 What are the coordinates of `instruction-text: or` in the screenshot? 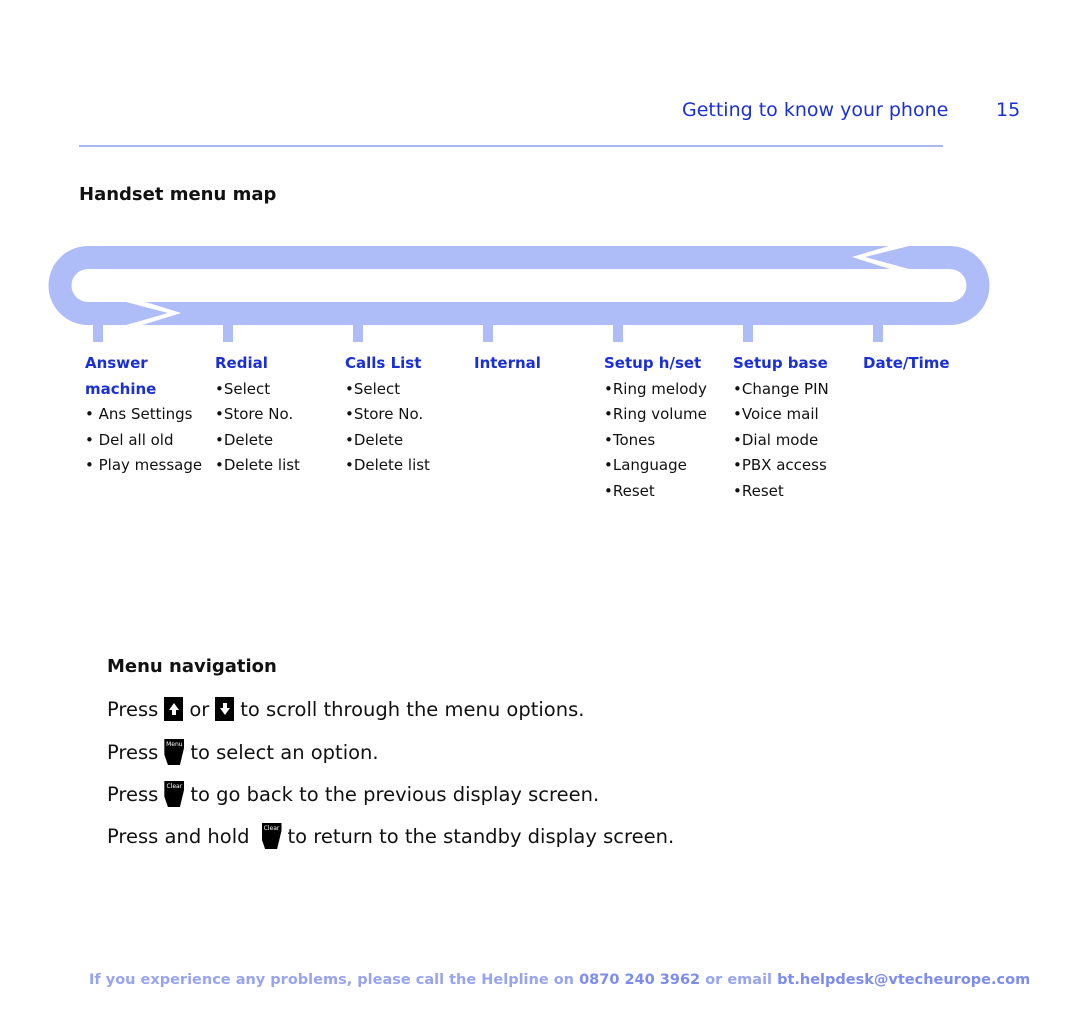 It's located at (199, 709).